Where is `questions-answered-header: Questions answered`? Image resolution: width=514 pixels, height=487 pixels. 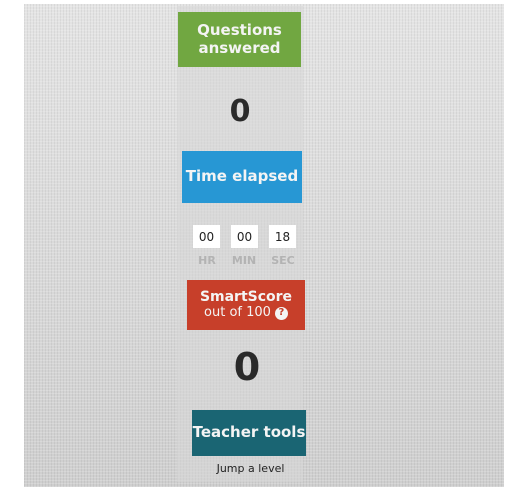
questions-answered-header: Questions answered is located at coordinates (239, 39).